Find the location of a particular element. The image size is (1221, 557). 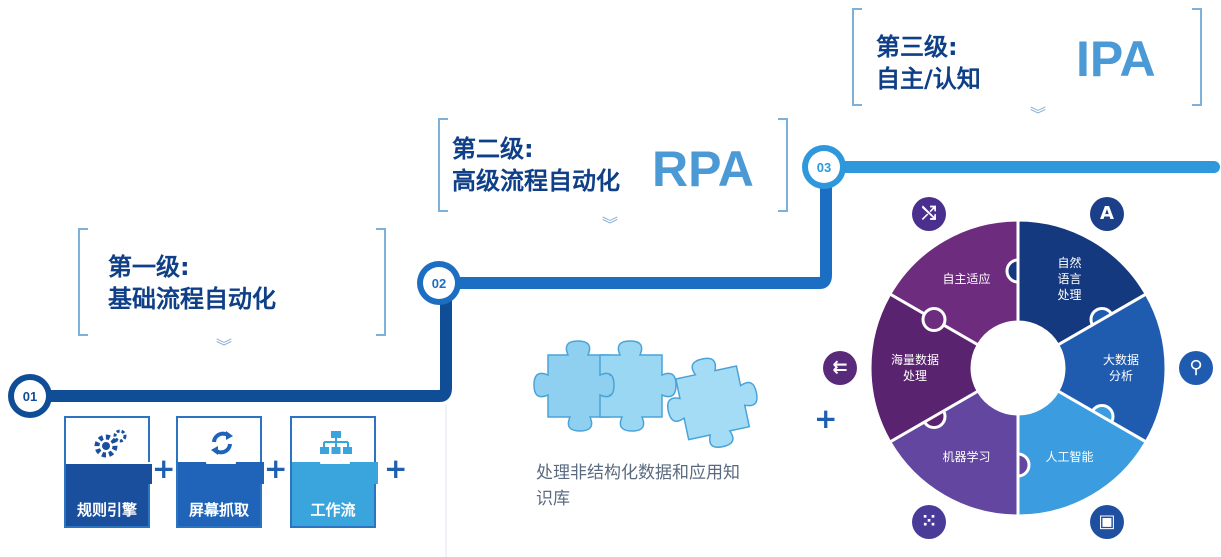

wheel-label-4-0: 机器学习 is located at coordinates (966, 456).